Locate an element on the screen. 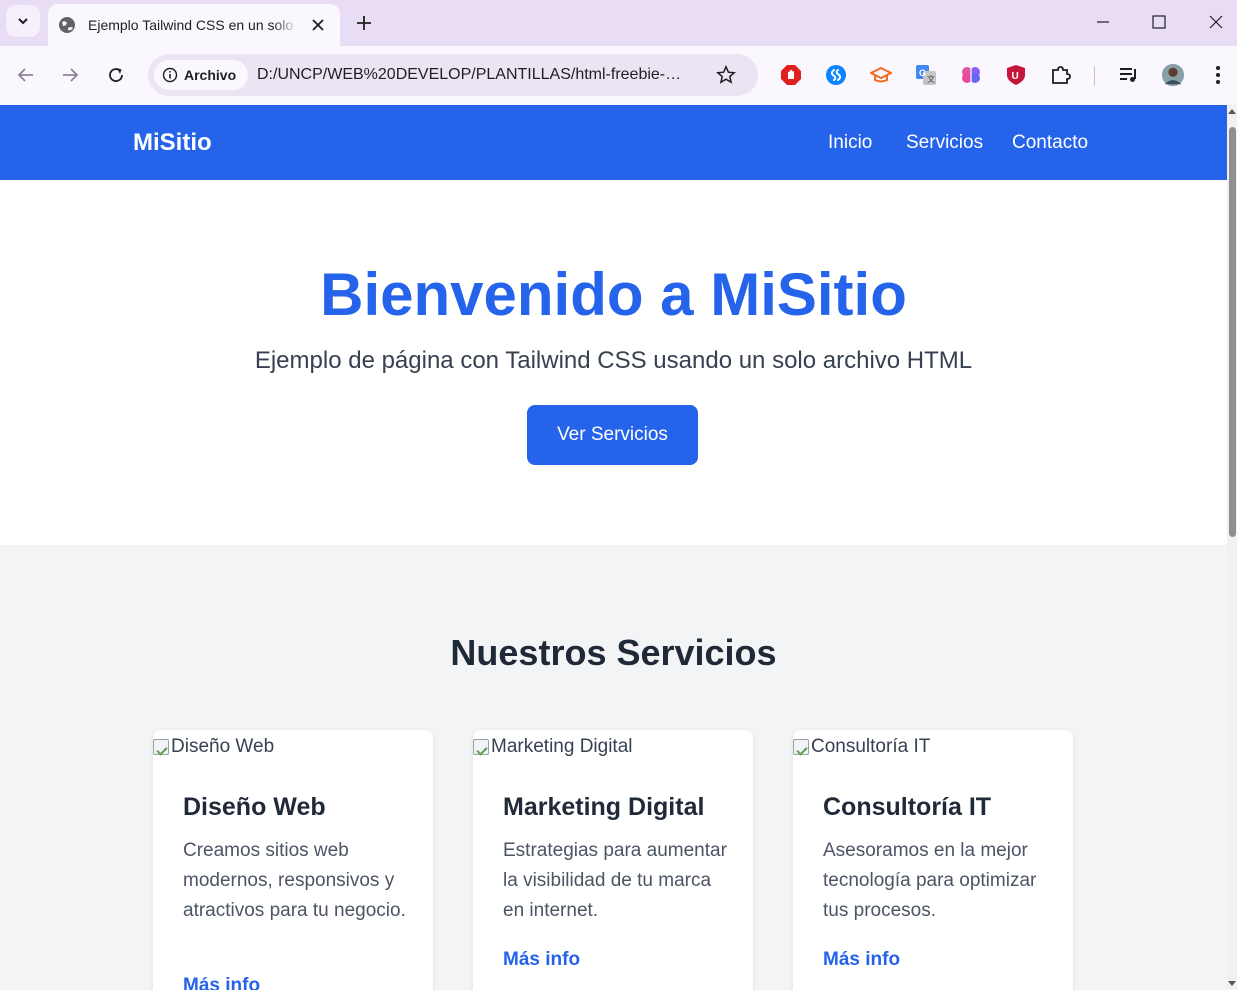  site-navbar: MiSitio Inicio Servicios Contacto is located at coordinates (613, 142).